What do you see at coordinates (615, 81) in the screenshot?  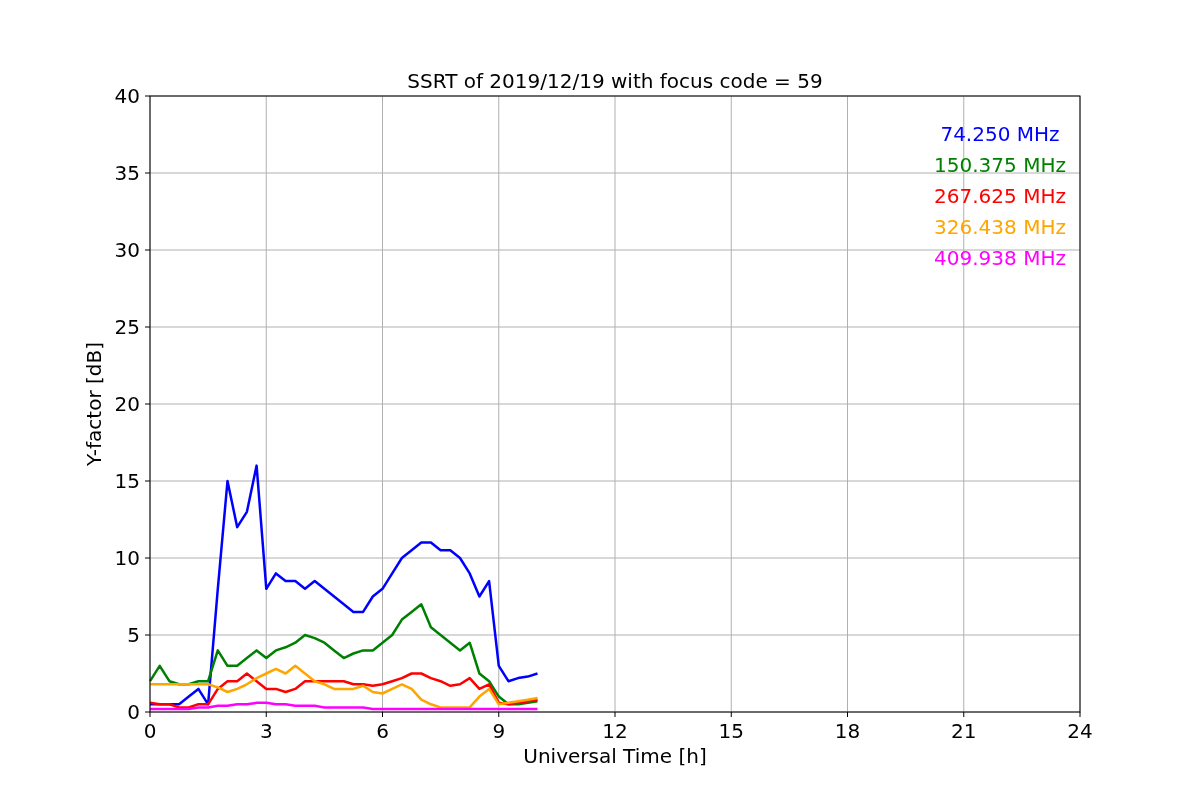 I see `chart-title: SSRT of 2019/12/19 with focus code = 59` at bounding box center [615, 81].